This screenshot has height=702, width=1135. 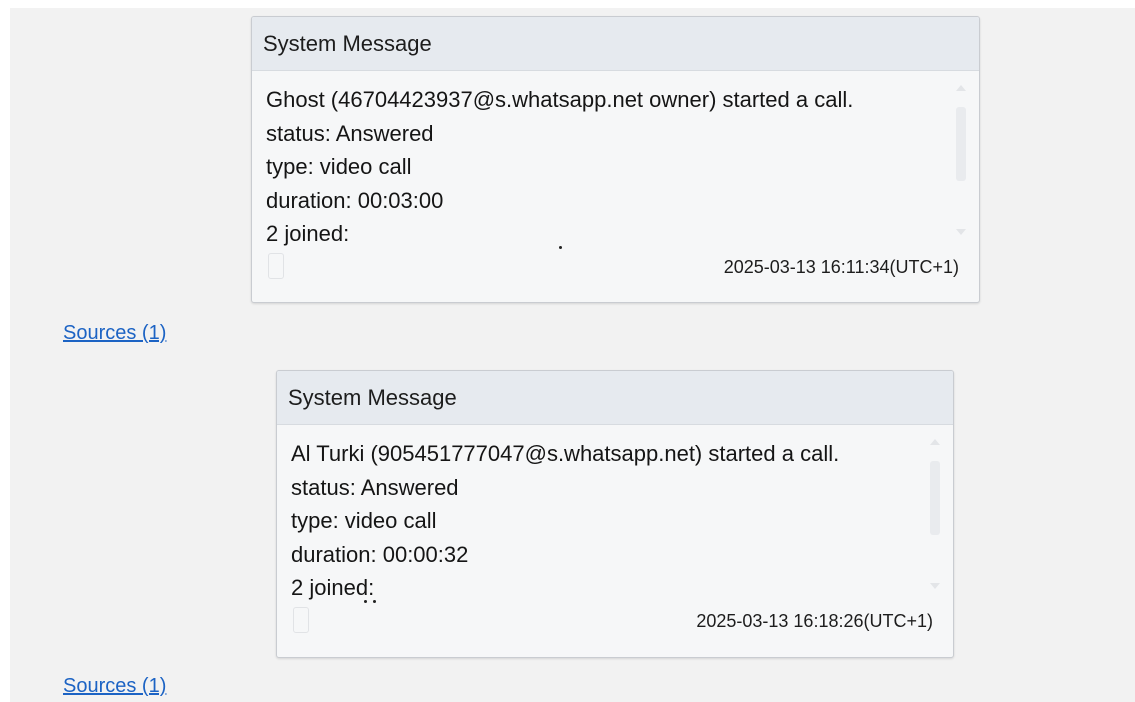 I want to click on call-duration-text: duration: 00:03:00, so click(x=355, y=200).